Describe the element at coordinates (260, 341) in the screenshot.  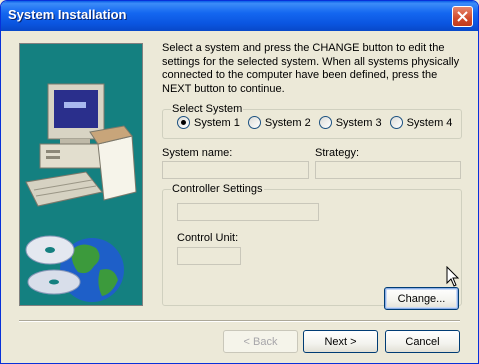
I see `back-button: < Back` at that location.